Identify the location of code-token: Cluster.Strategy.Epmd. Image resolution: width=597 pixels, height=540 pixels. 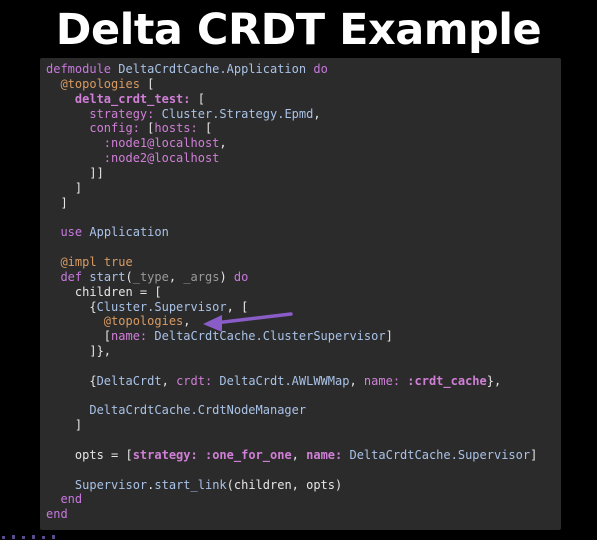
(237, 113).